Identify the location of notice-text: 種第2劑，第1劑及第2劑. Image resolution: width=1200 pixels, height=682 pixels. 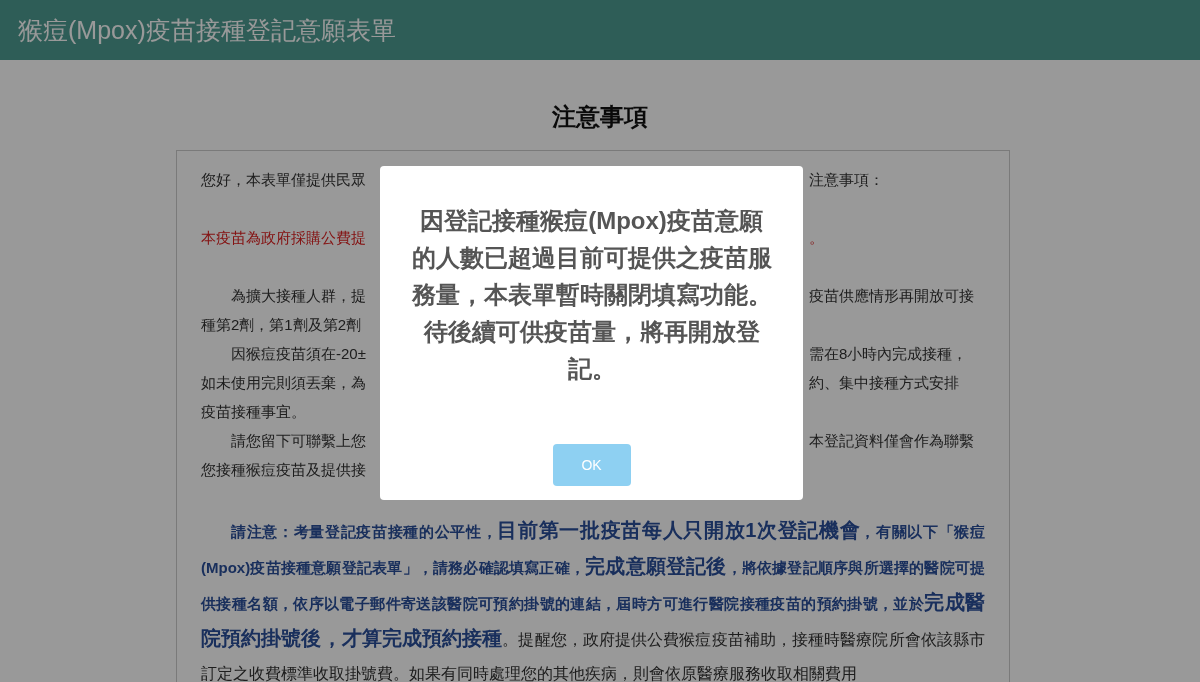
(282, 325).